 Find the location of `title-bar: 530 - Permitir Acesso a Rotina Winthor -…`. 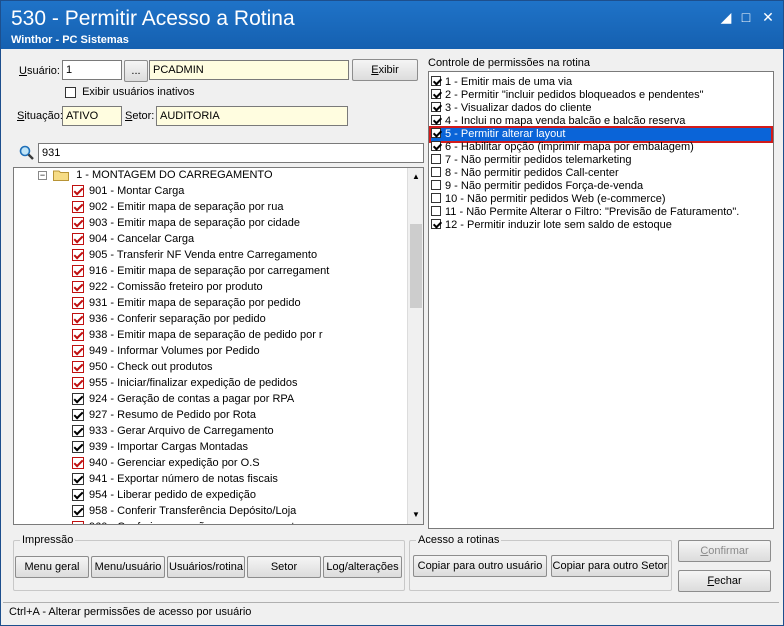

title-bar: 530 - Permitir Acesso a Rotina Winthor -… is located at coordinates (392, 25).